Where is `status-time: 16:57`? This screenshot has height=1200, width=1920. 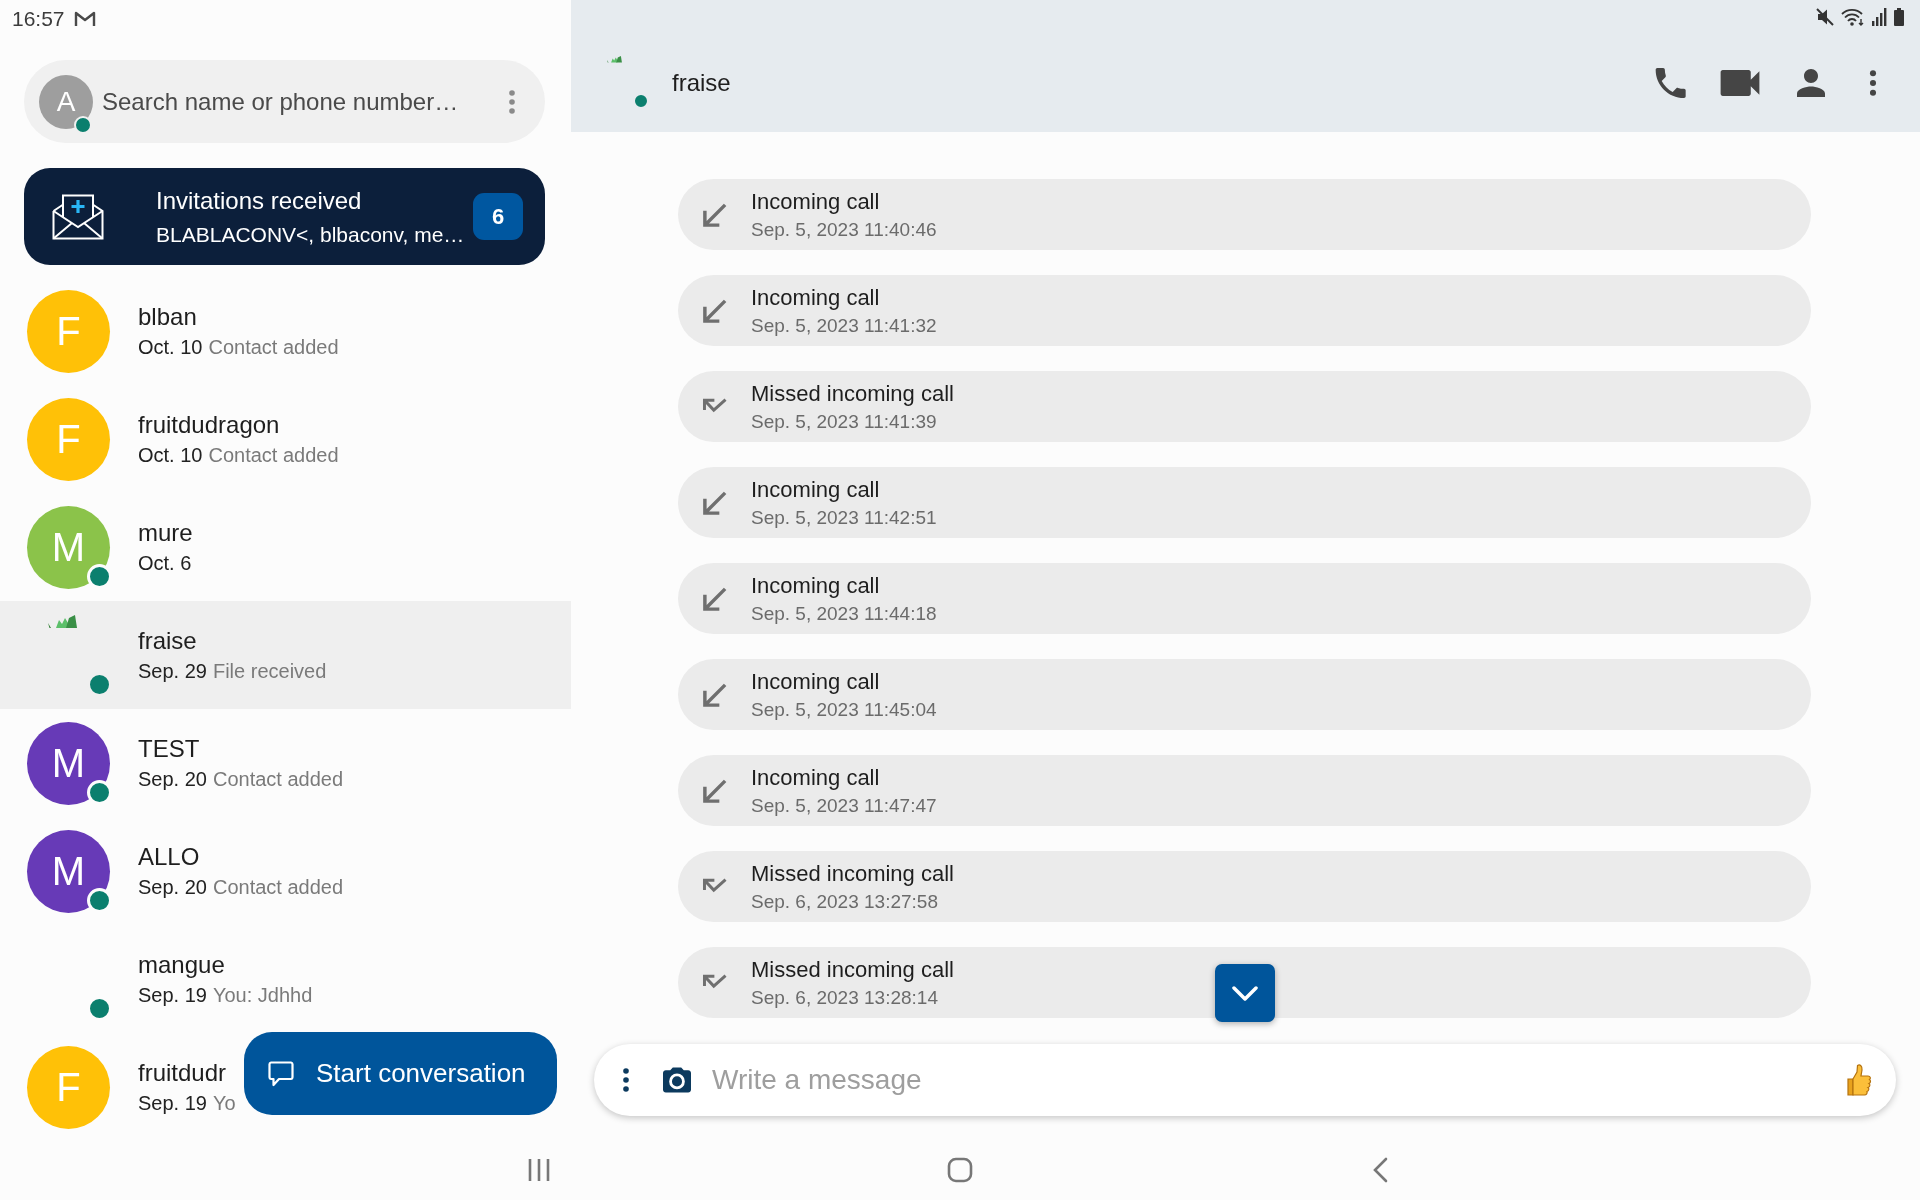 status-time: 16:57 is located at coordinates (38, 19).